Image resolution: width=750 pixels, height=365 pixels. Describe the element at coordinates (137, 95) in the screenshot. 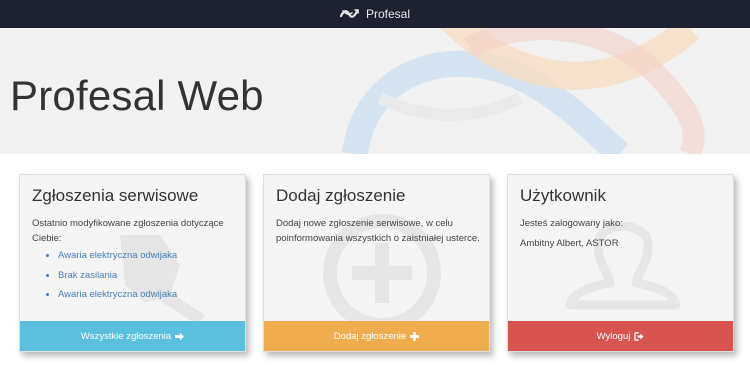

I see `page-title: Profesal Web` at that location.